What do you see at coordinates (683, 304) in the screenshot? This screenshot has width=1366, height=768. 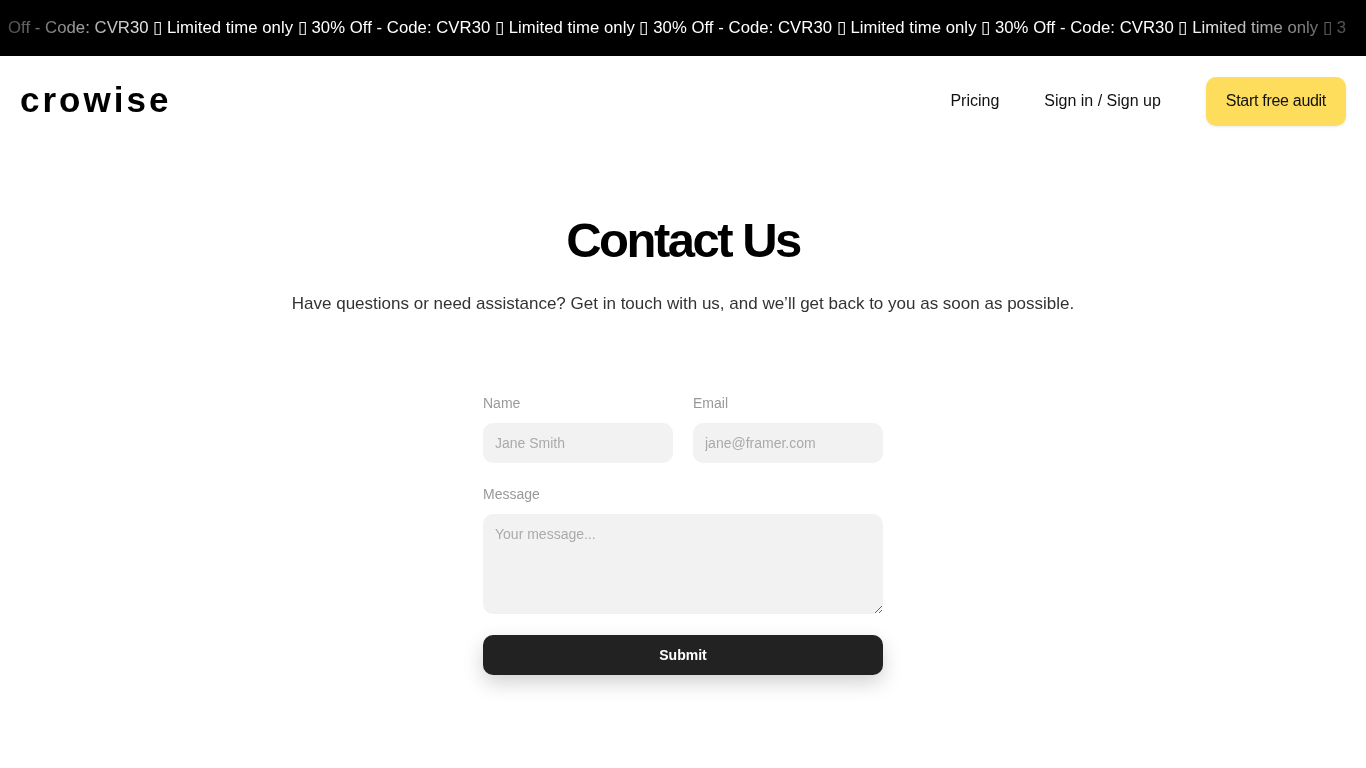 I see `page-subtitle: Have questions or need assistance? Get in touch with us, and we’ll get back to you as soon as possible.` at bounding box center [683, 304].